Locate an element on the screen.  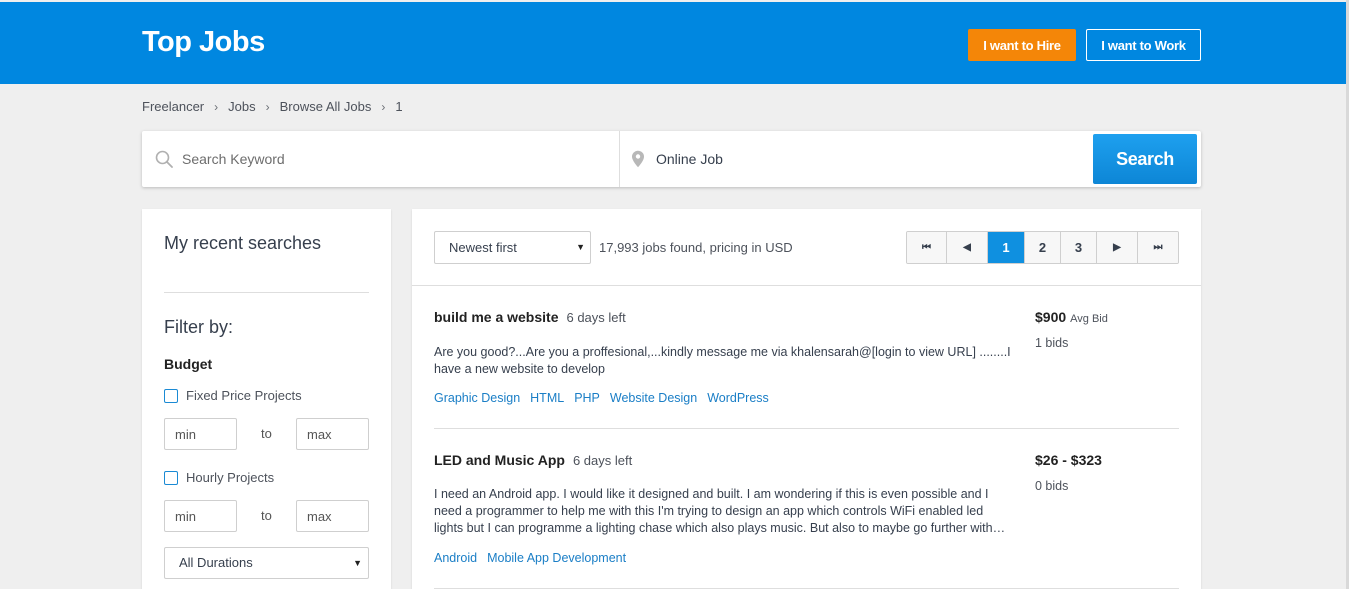
brand-logo: Top Jobs is located at coordinates (203, 42).